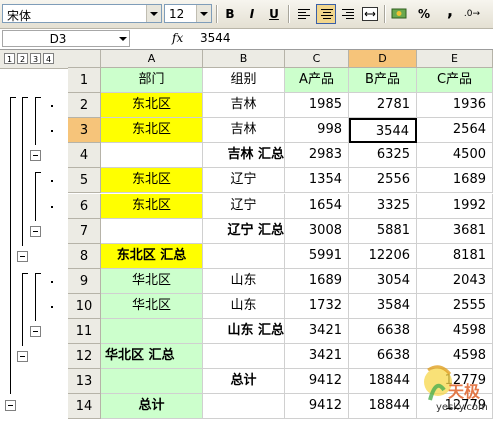 This screenshot has height=421, width=493. Describe the element at coordinates (317, 281) in the screenshot. I see `cell-c9: 1689` at that location.